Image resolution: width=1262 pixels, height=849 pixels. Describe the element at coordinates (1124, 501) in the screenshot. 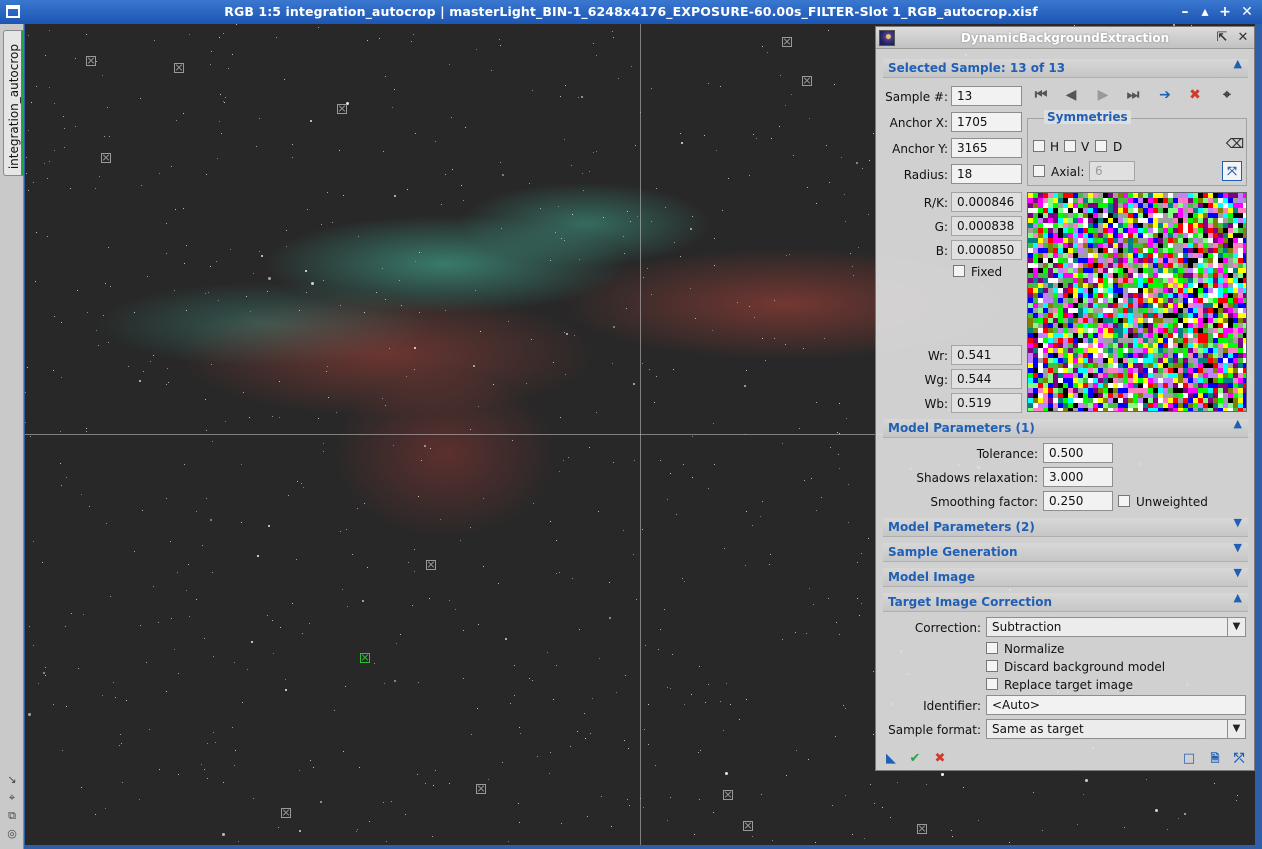

I see `unweighted-checkbox` at that location.